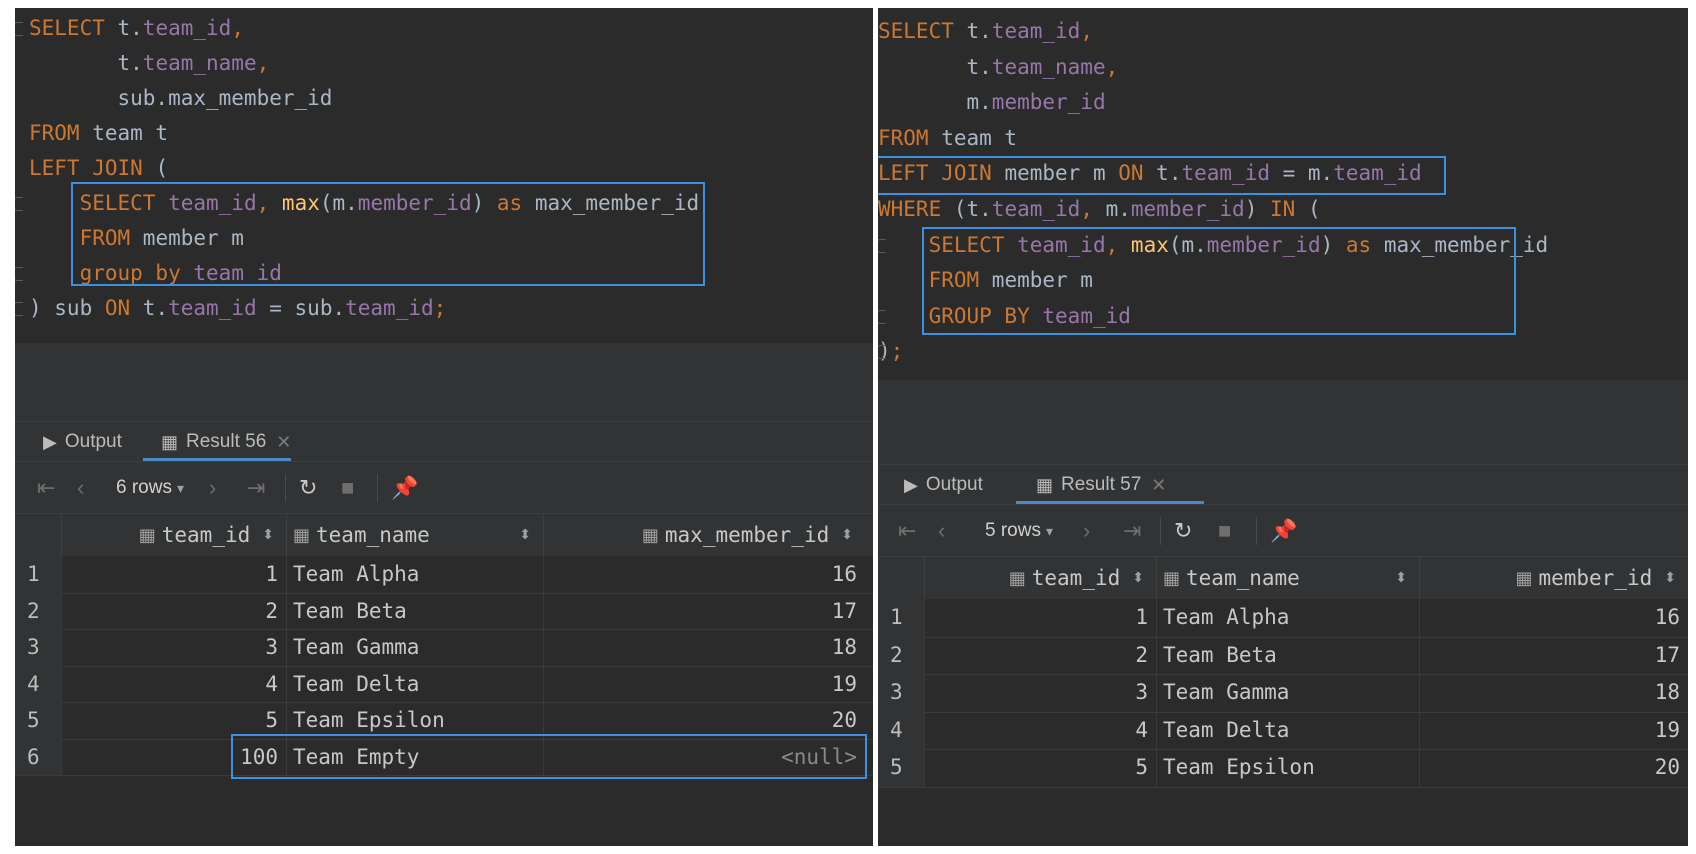 The image size is (1696, 854). What do you see at coordinates (199, 63) in the screenshot?
I see `code-token: team_name` at bounding box center [199, 63].